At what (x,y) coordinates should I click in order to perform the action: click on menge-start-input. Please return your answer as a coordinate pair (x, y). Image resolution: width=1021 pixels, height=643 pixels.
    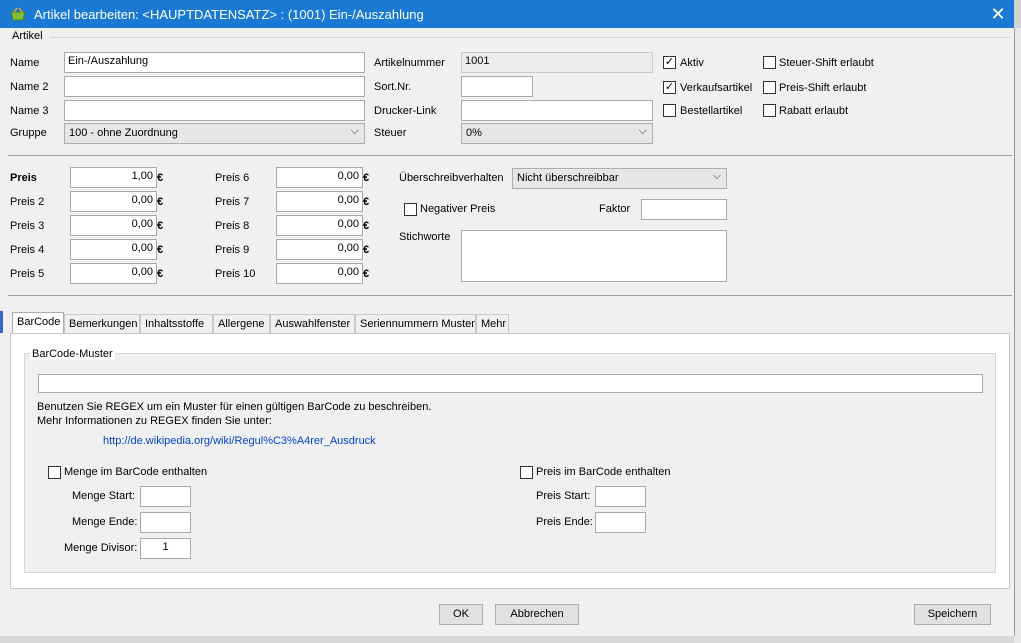
    Looking at the image, I should click on (165, 496).